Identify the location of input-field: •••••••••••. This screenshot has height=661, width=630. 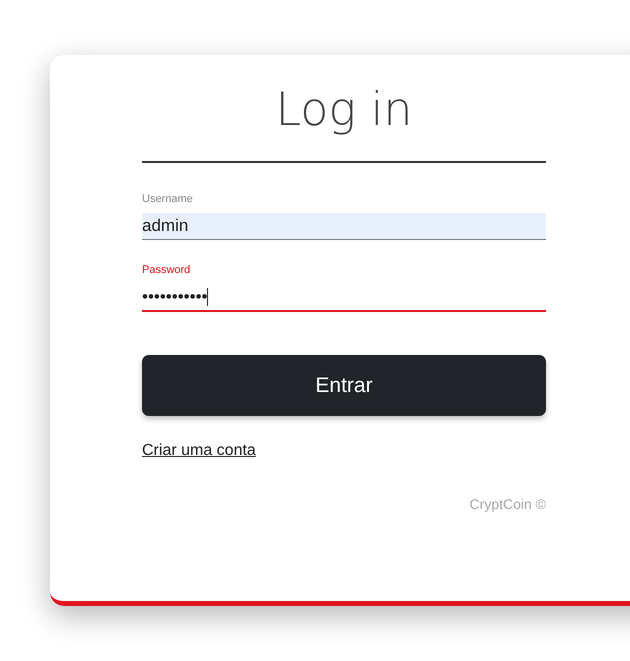
(344, 298).